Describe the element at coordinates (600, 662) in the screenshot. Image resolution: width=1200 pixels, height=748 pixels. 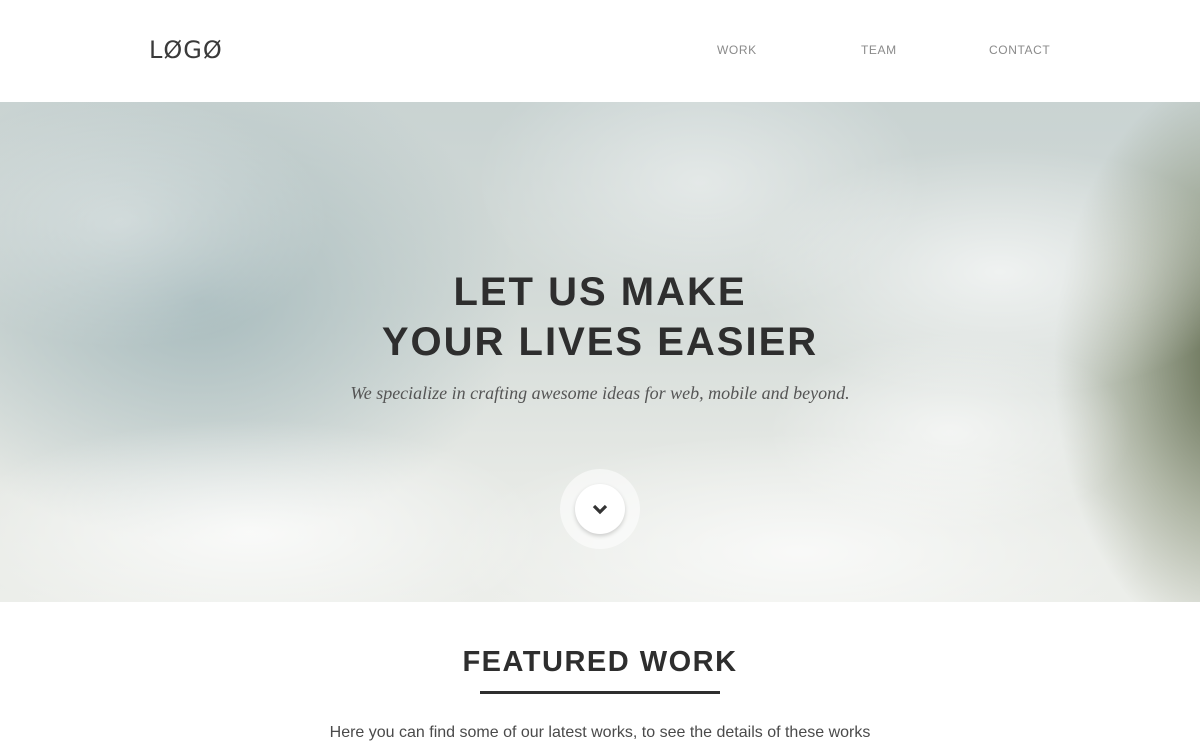
I see `featured-work-title: FEATURED WORK` at that location.